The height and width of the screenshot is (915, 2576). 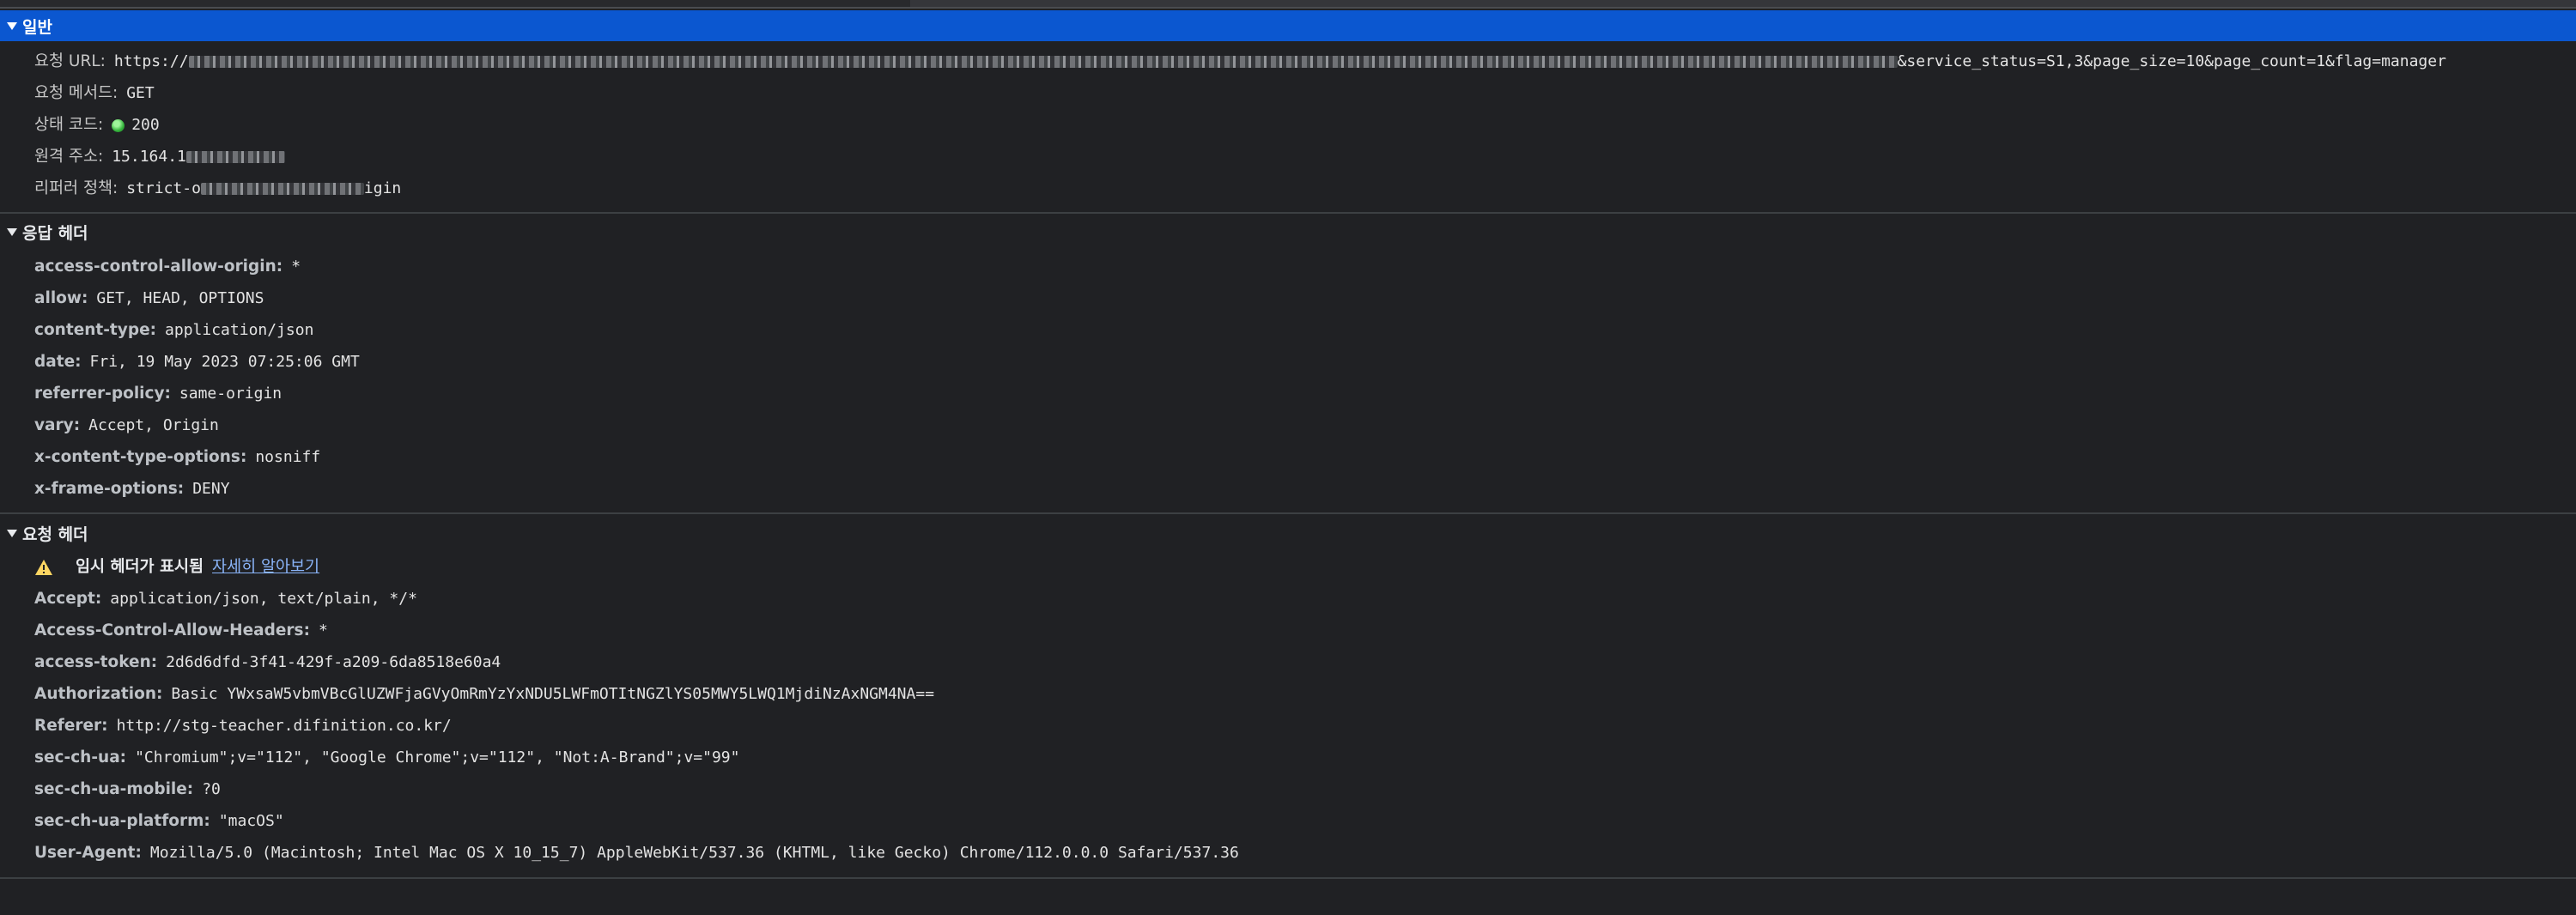 What do you see at coordinates (140, 567) in the screenshot?
I see `warning-text: 임시 헤더가 표시됨` at bounding box center [140, 567].